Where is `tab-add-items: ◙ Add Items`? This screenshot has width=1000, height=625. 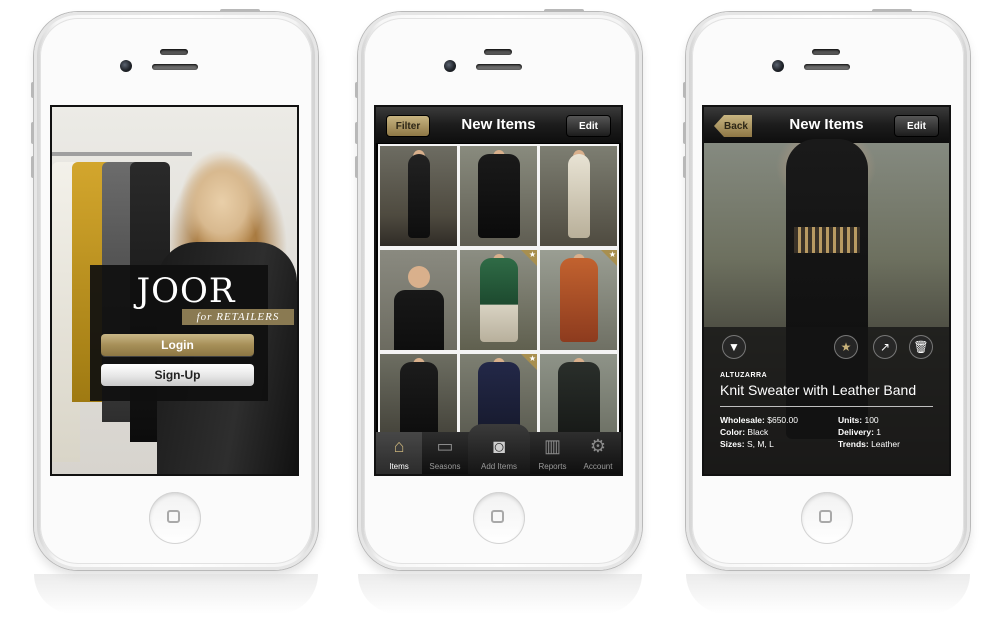
tab-add-items: ◙ Add Items is located at coordinates (499, 453).